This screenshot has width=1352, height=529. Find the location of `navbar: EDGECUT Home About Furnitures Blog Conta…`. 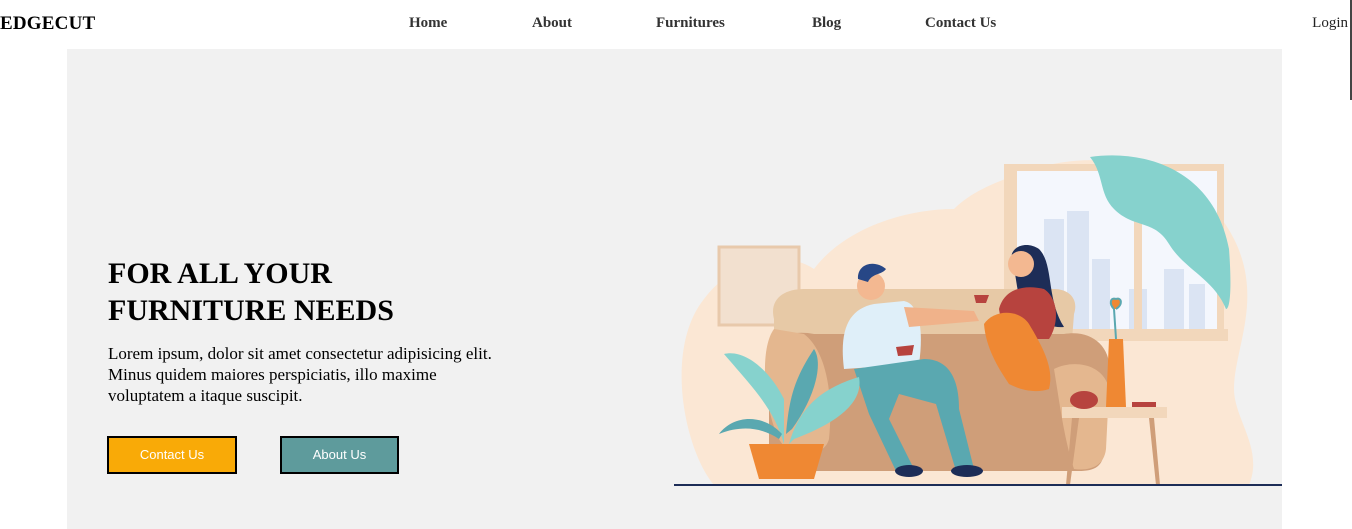

navbar: EDGECUT Home About Furnitures Blog Conta… is located at coordinates (676, 24).